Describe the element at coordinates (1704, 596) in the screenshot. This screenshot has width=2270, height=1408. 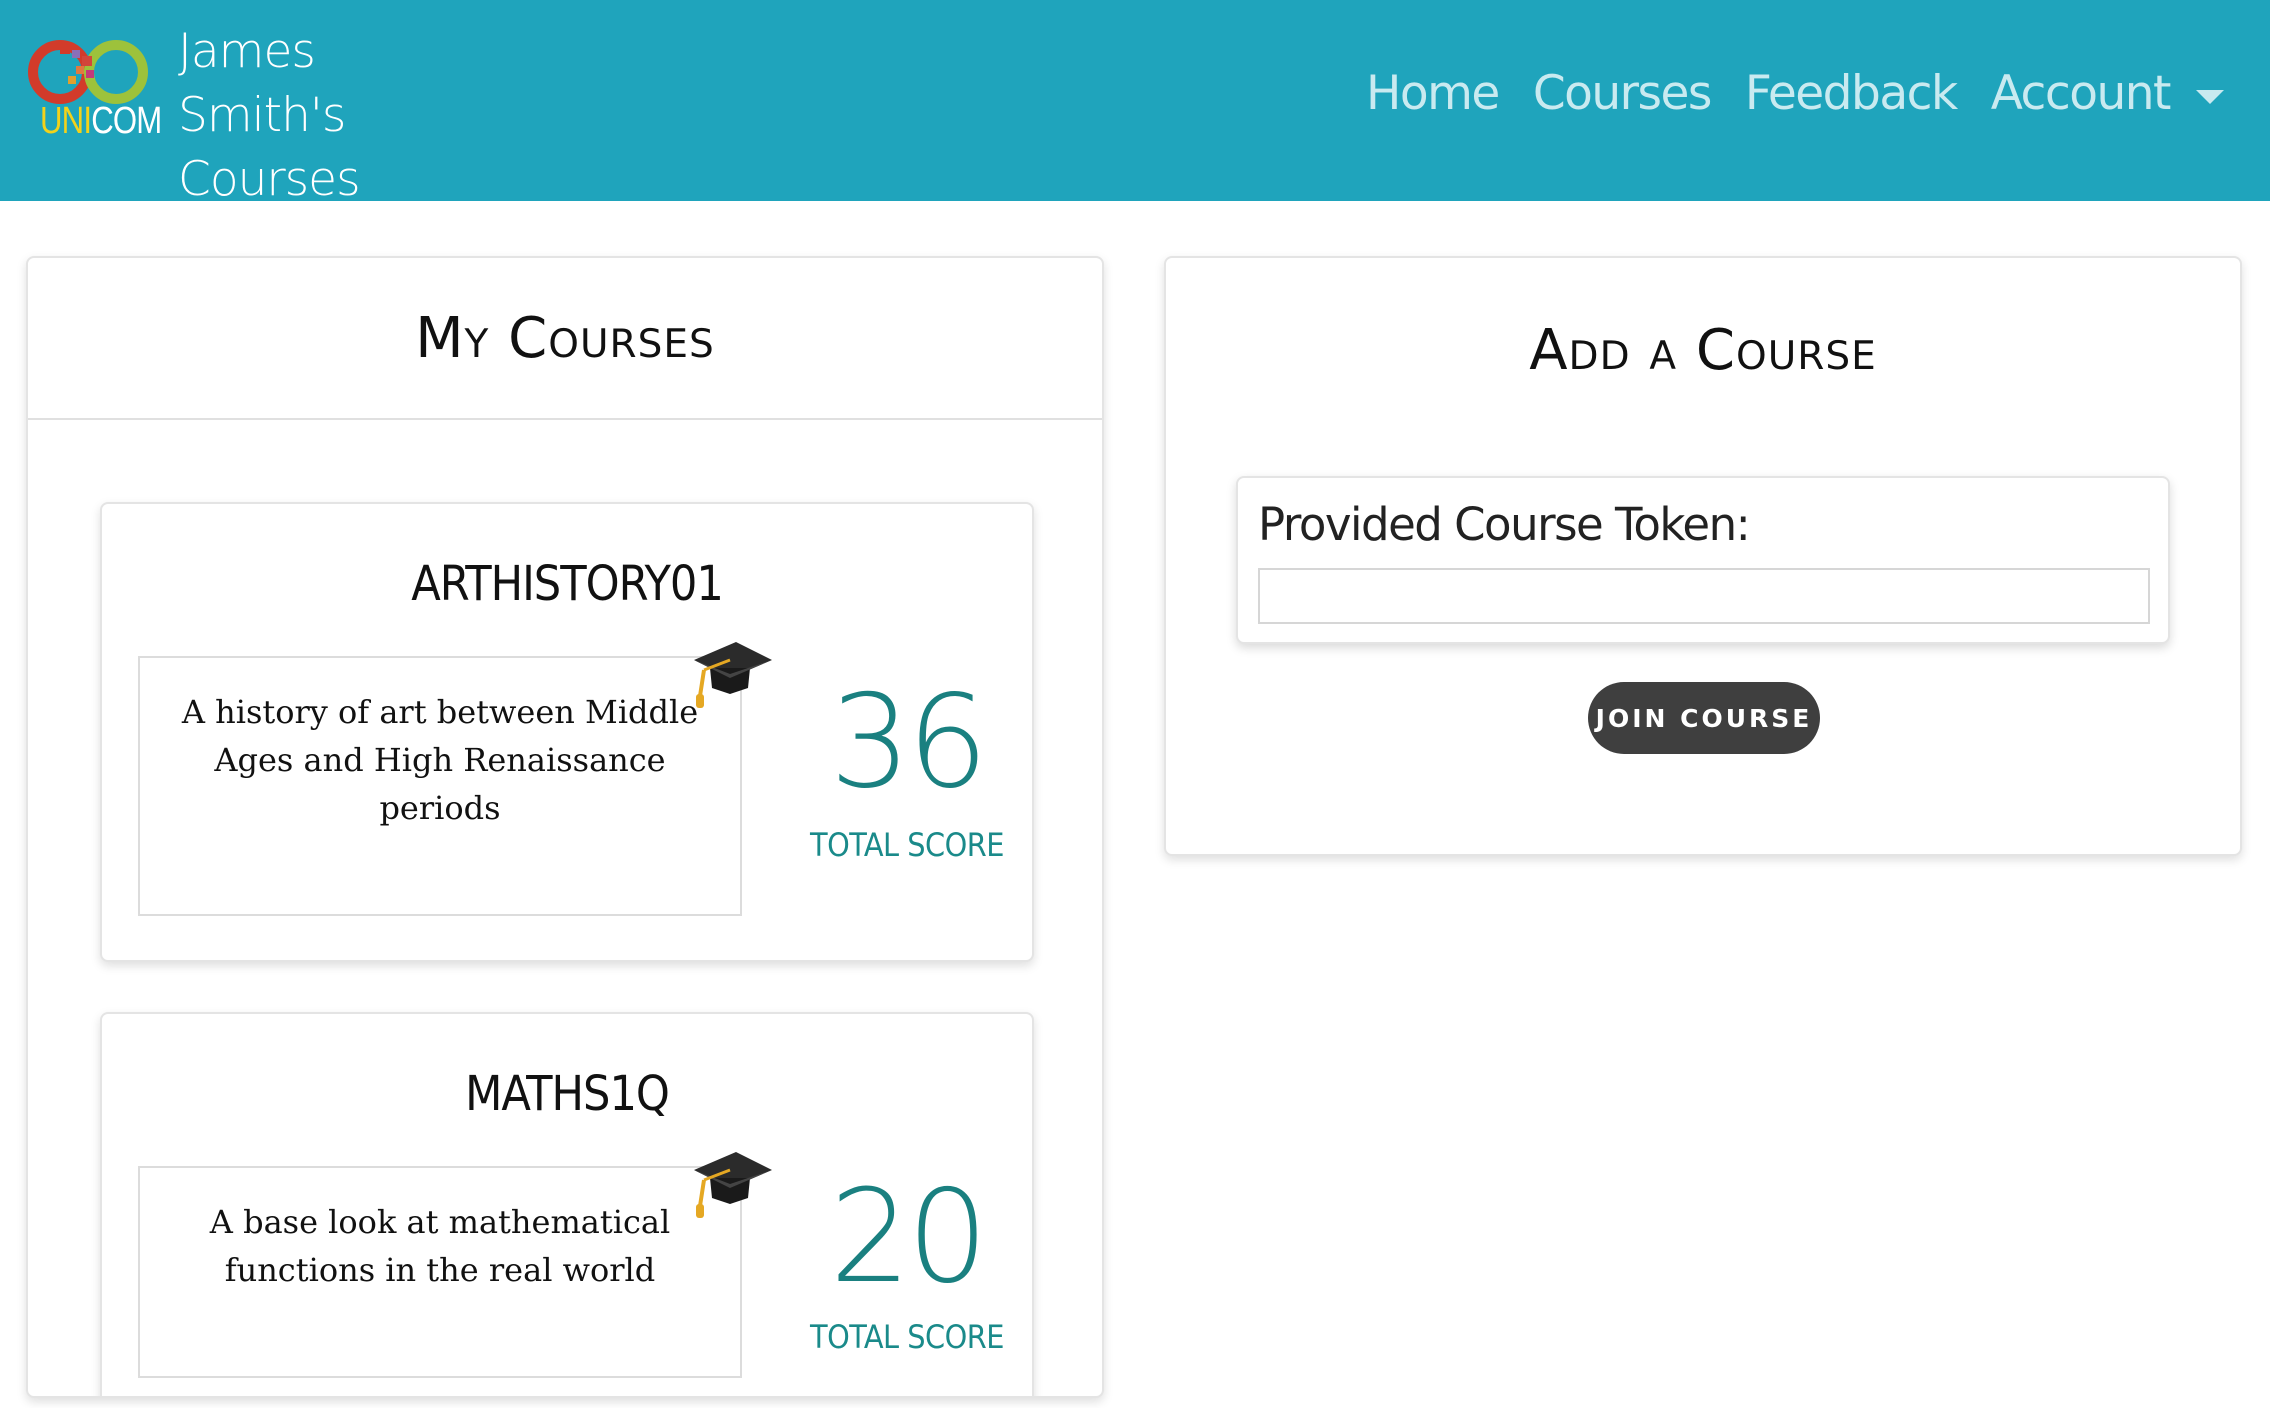
I see `course-token-input` at that location.